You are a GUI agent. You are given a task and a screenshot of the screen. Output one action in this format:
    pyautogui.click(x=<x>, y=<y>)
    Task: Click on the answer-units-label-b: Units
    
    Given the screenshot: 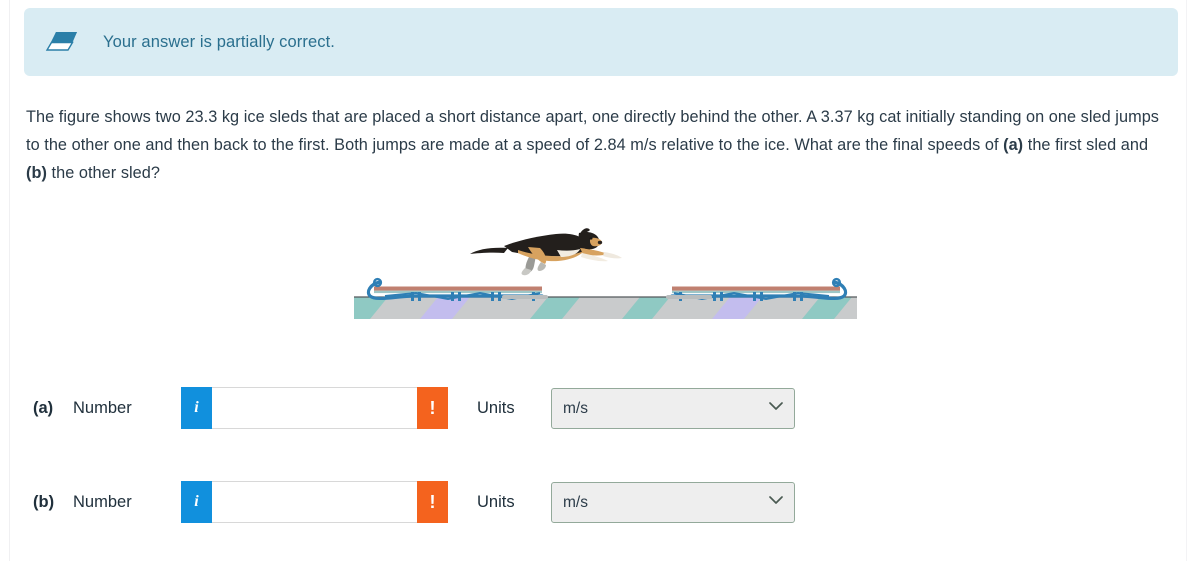 What is the action you would take?
    pyautogui.click(x=496, y=501)
    